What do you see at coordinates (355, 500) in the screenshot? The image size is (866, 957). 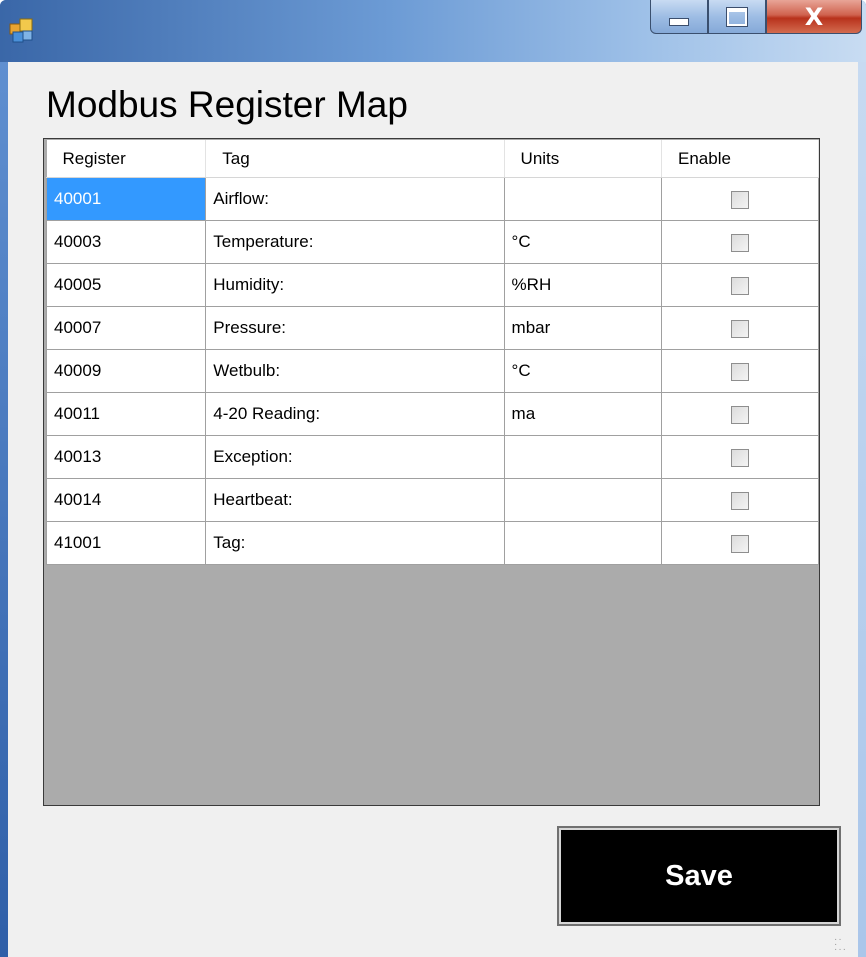 I see `tag-cell: Heartbeat:` at bounding box center [355, 500].